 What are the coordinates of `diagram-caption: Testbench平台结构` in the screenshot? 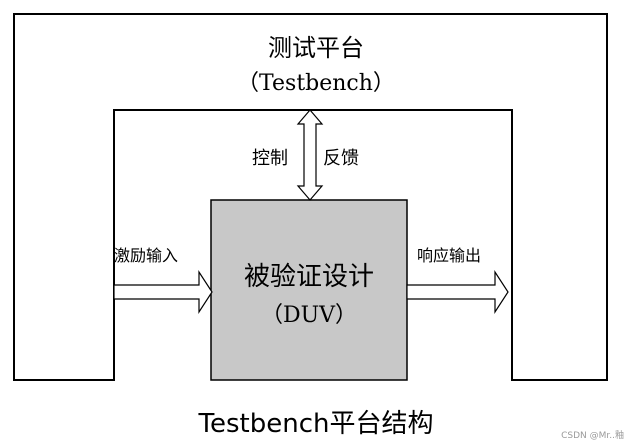 It's located at (316, 424).